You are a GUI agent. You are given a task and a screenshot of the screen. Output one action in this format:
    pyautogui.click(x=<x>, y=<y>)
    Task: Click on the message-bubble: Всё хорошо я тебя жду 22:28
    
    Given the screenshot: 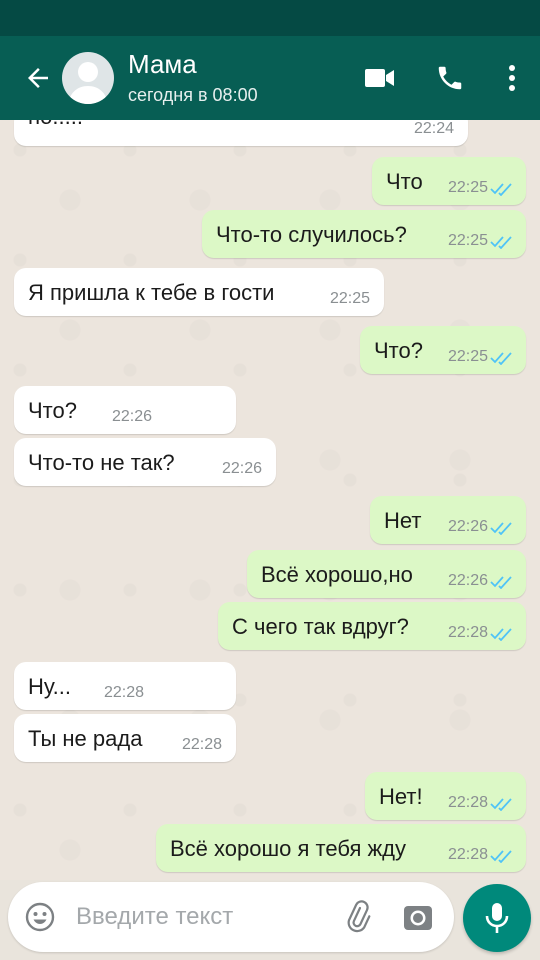 What is the action you would take?
    pyautogui.click(x=341, y=848)
    